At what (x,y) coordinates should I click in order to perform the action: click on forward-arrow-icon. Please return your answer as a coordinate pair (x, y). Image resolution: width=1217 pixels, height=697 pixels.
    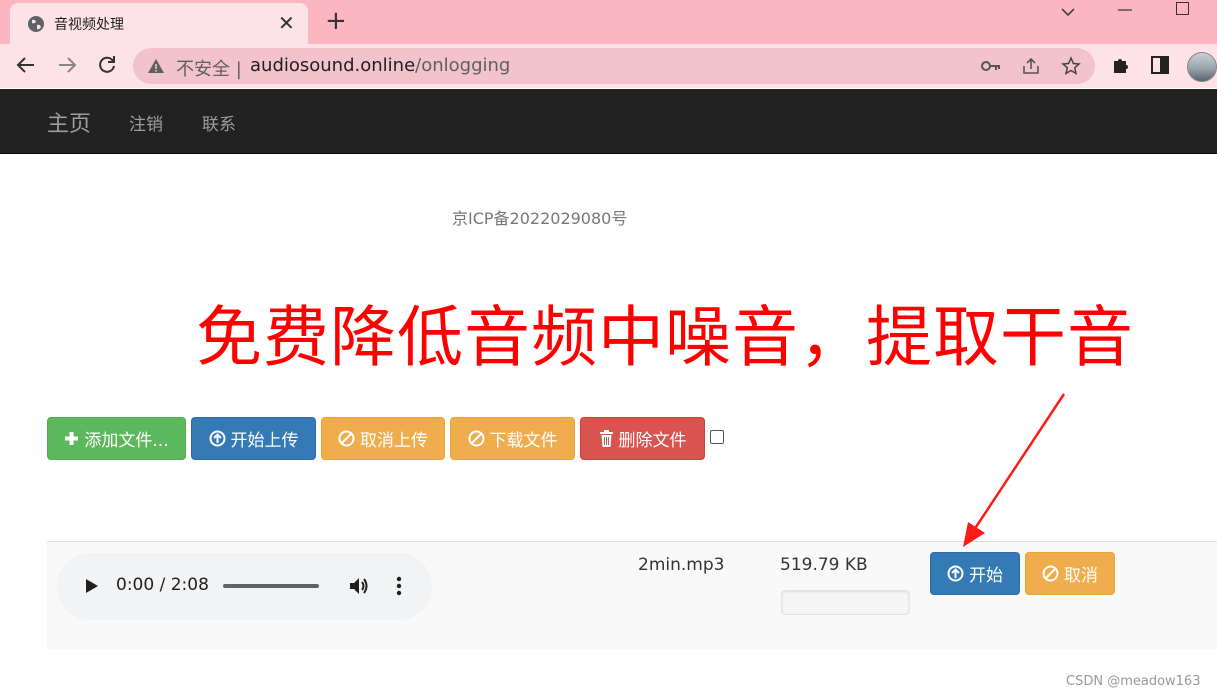
    Looking at the image, I should click on (67, 65).